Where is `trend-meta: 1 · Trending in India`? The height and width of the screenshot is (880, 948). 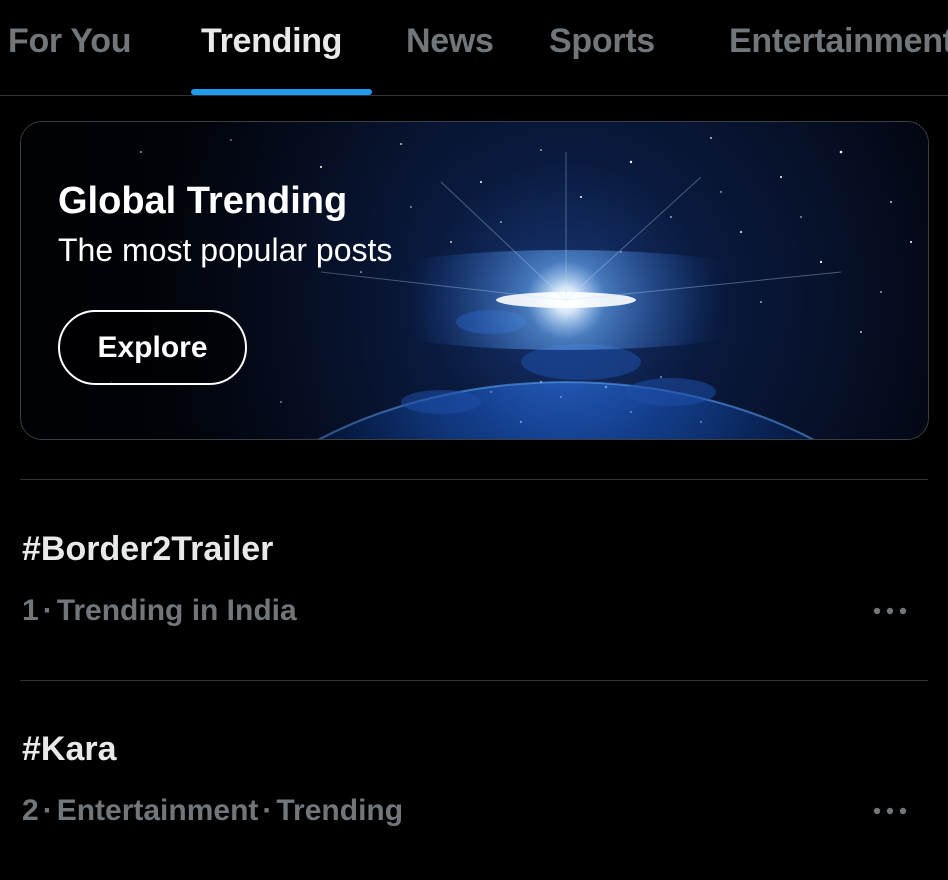 trend-meta: 1 · Trending in India is located at coordinates (159, 611).